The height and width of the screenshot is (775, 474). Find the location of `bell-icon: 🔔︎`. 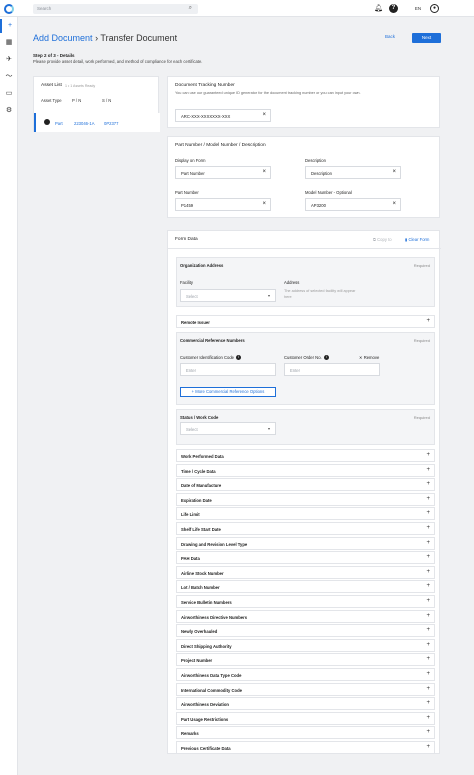

bell-icon: 🔔︎ is located at coordinates (378, 8).